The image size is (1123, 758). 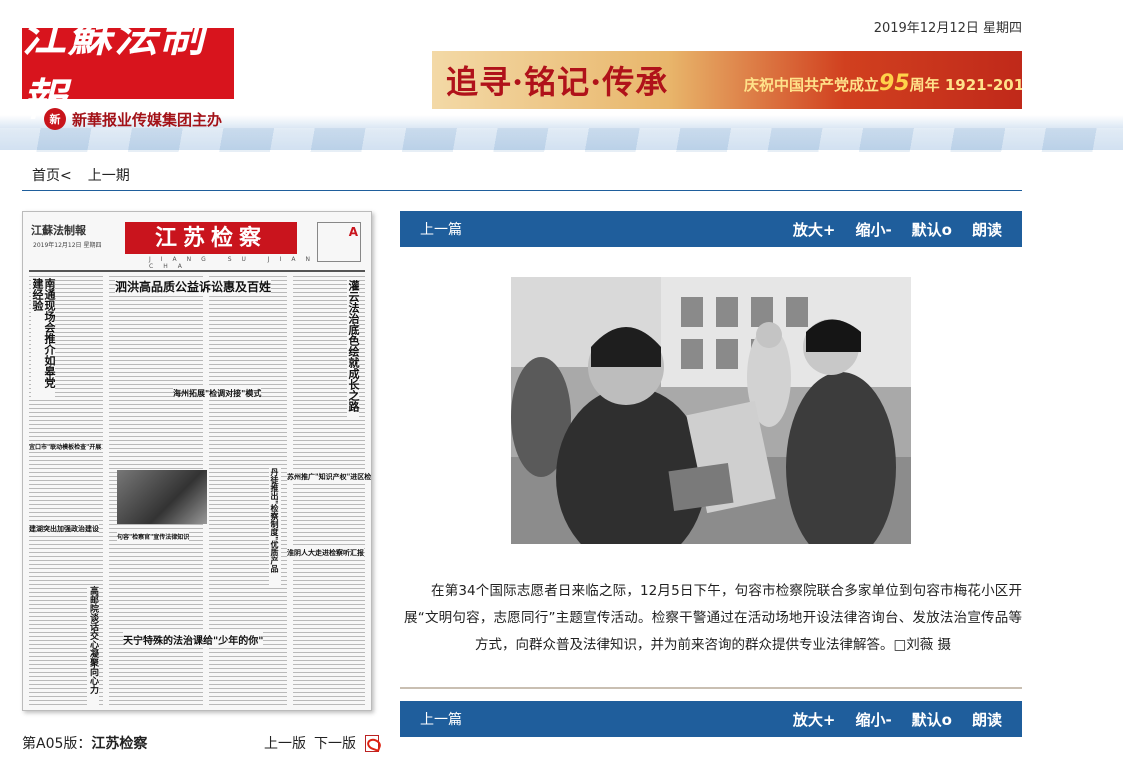 What do you see at coordinates (43, 338) in the screenshot?
I see `headline-left-vertical: 南通现场会推介如皋党建经验` at bounding box center [43, 338].